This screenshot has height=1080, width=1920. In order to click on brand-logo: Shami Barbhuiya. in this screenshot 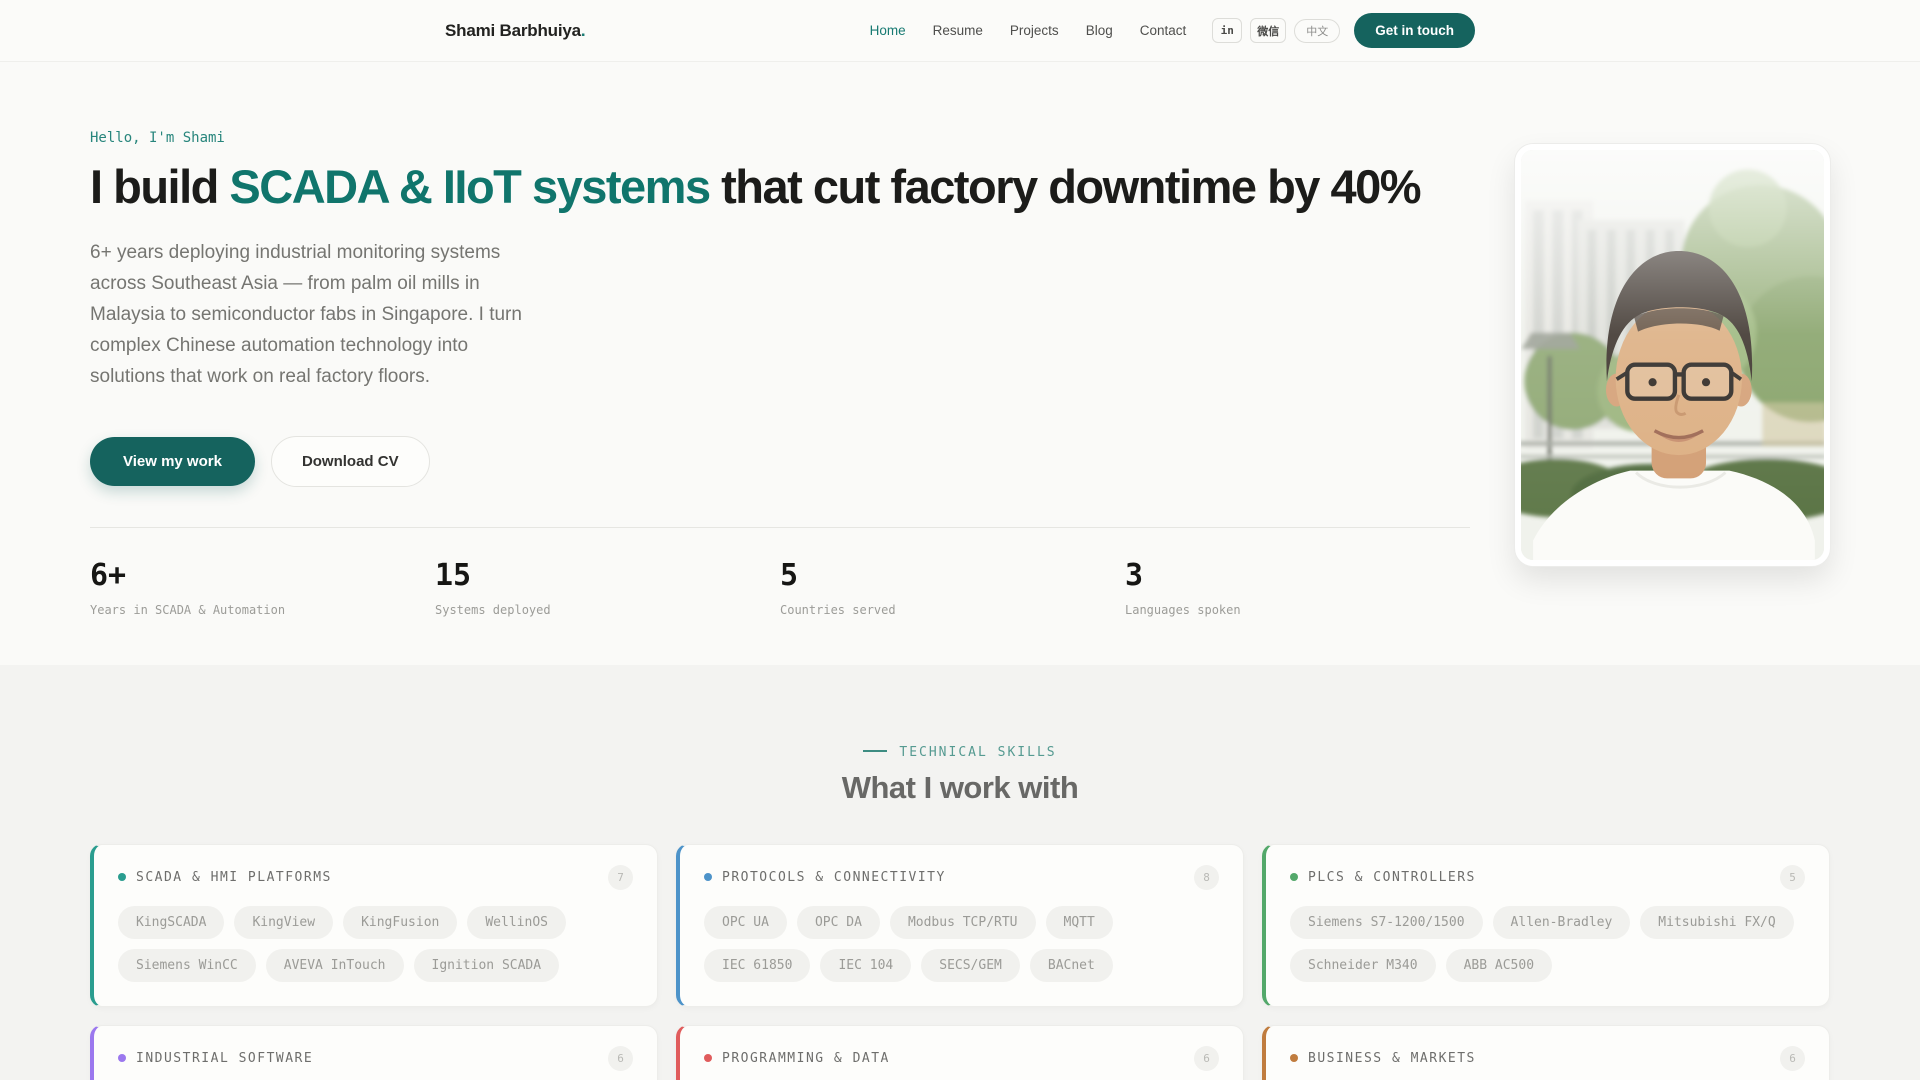, I will do `click(515, 30)`.